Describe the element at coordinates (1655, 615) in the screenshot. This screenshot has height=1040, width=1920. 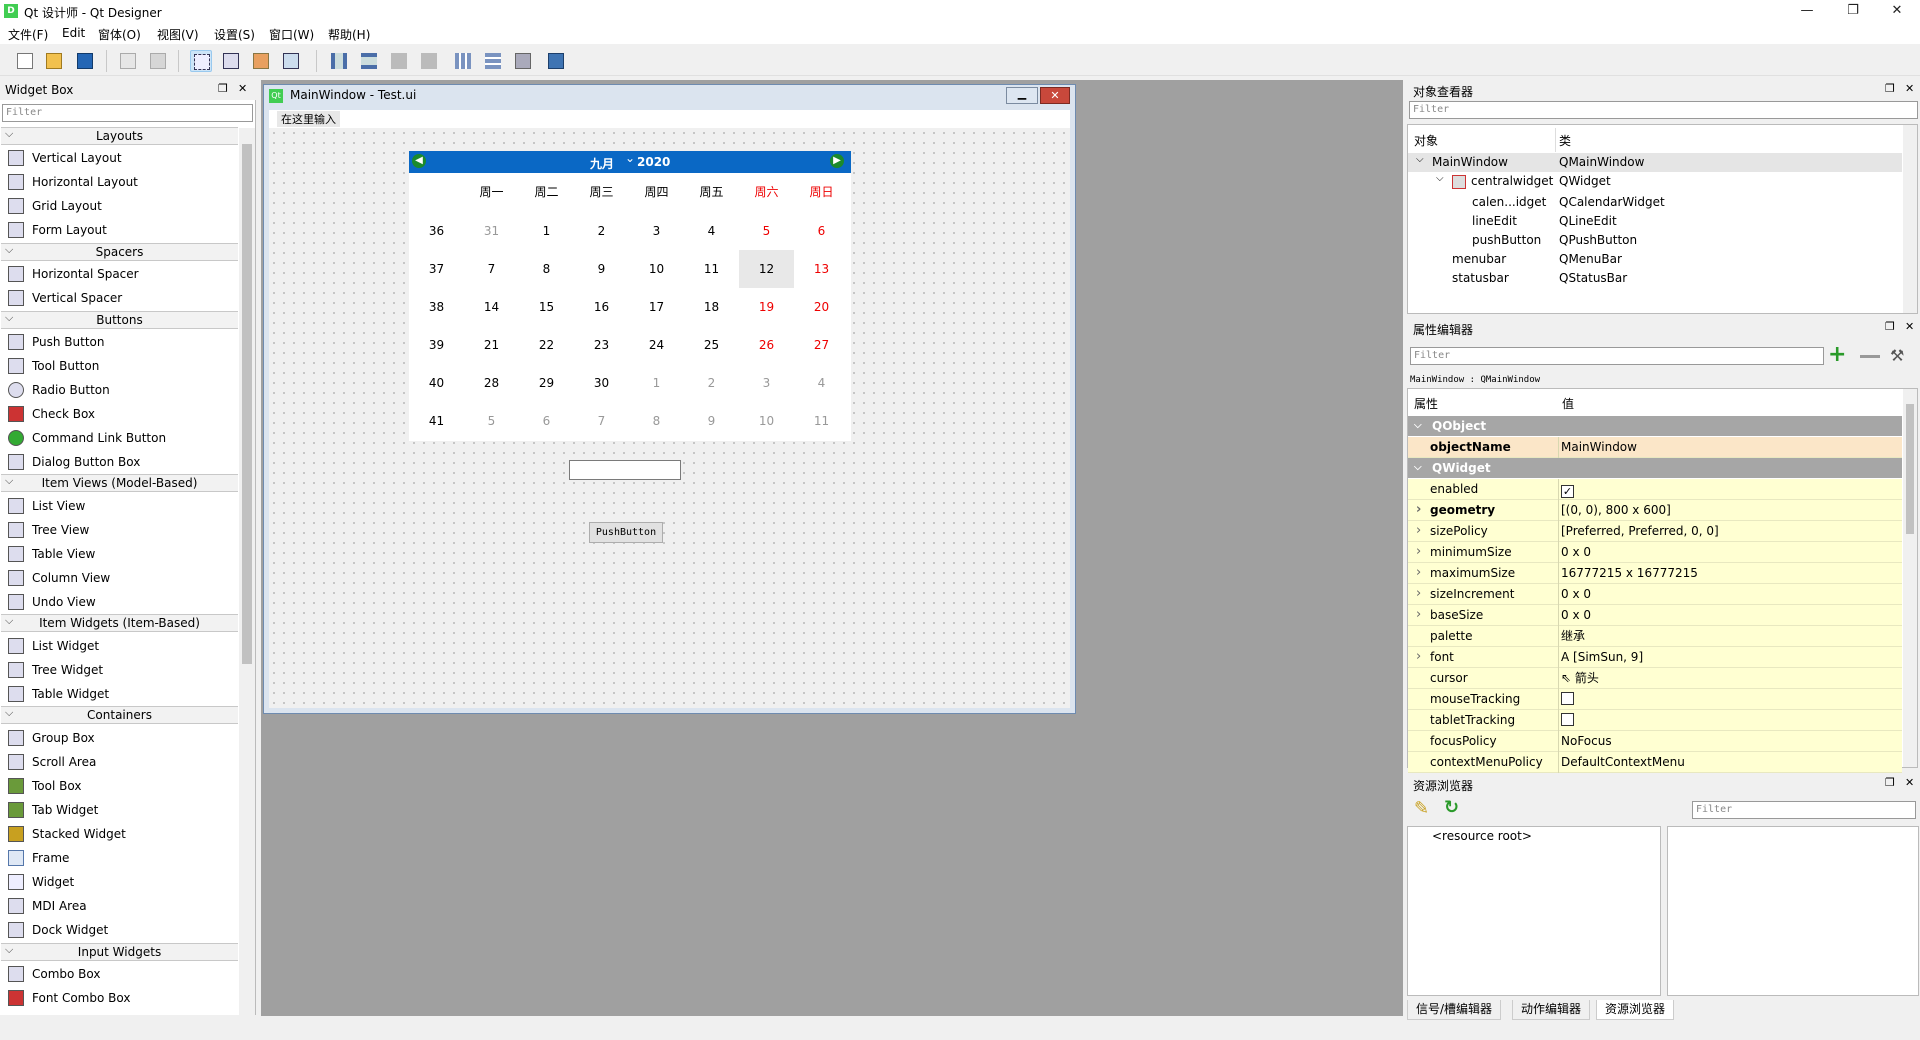
I see `property-row-basesize: baseSize0 x 0` at that location.